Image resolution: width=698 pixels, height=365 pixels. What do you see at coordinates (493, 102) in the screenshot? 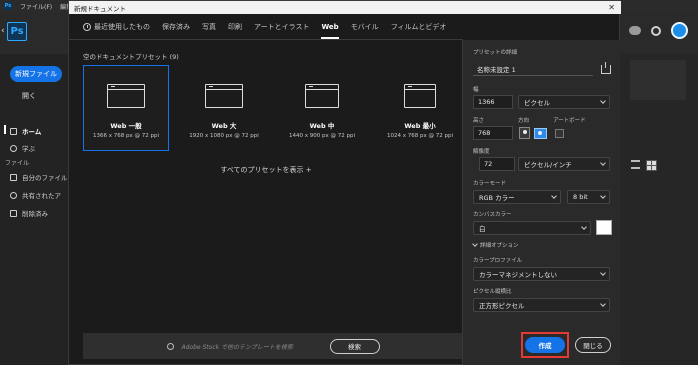
I see `width-input: 1366` at bounding box center [493, 102].